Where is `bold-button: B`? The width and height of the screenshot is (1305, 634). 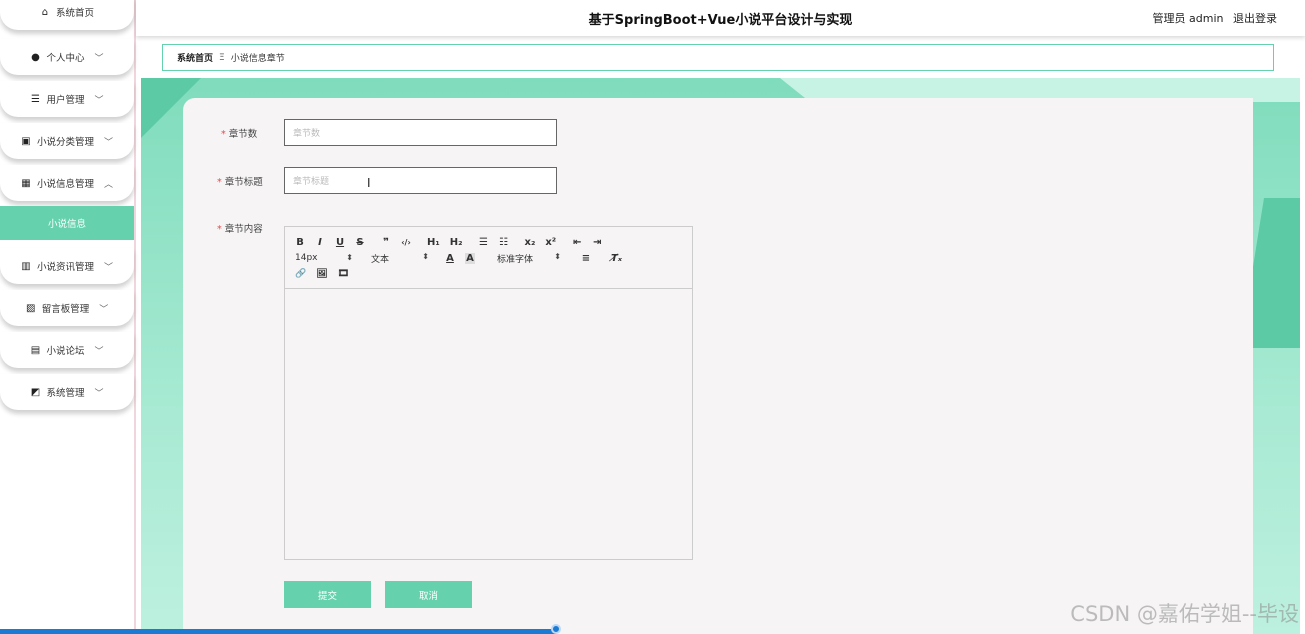 bold-button: B is located at coordinates (300, 242).